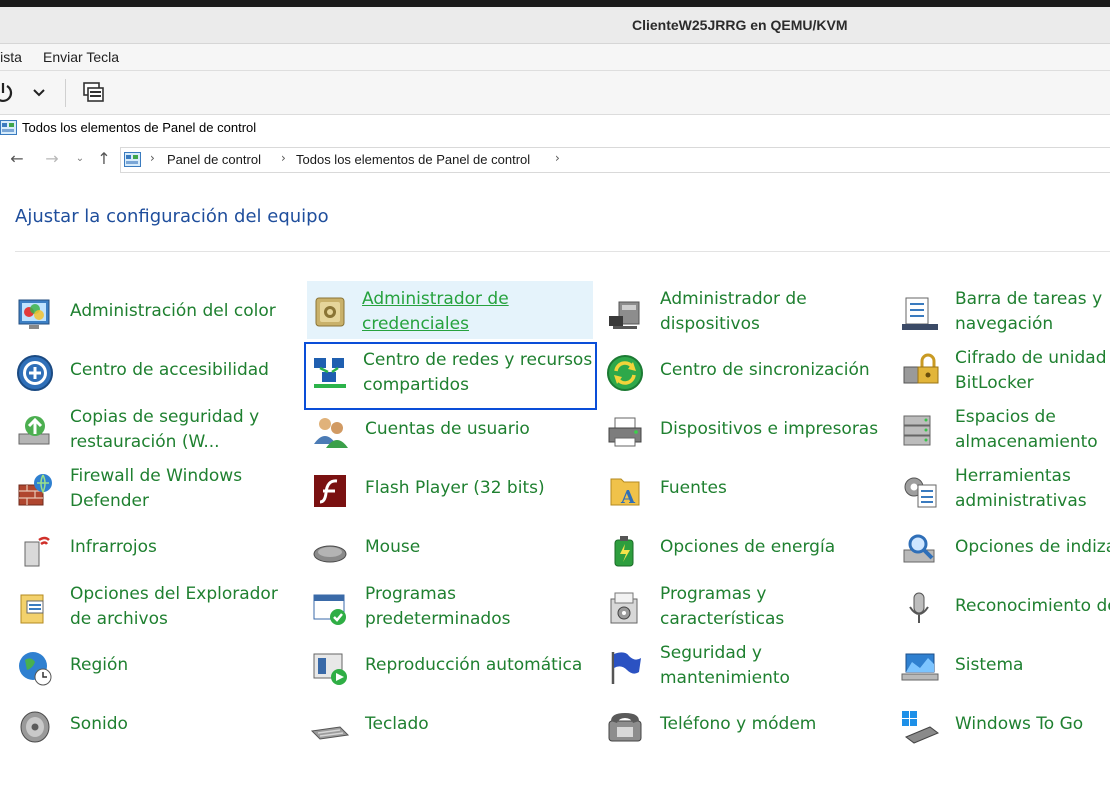  What do you see at coordinates (765, 370) in the screenshot?
I see `item-label: Centro de sincronización` at bounding box center [765, 370].